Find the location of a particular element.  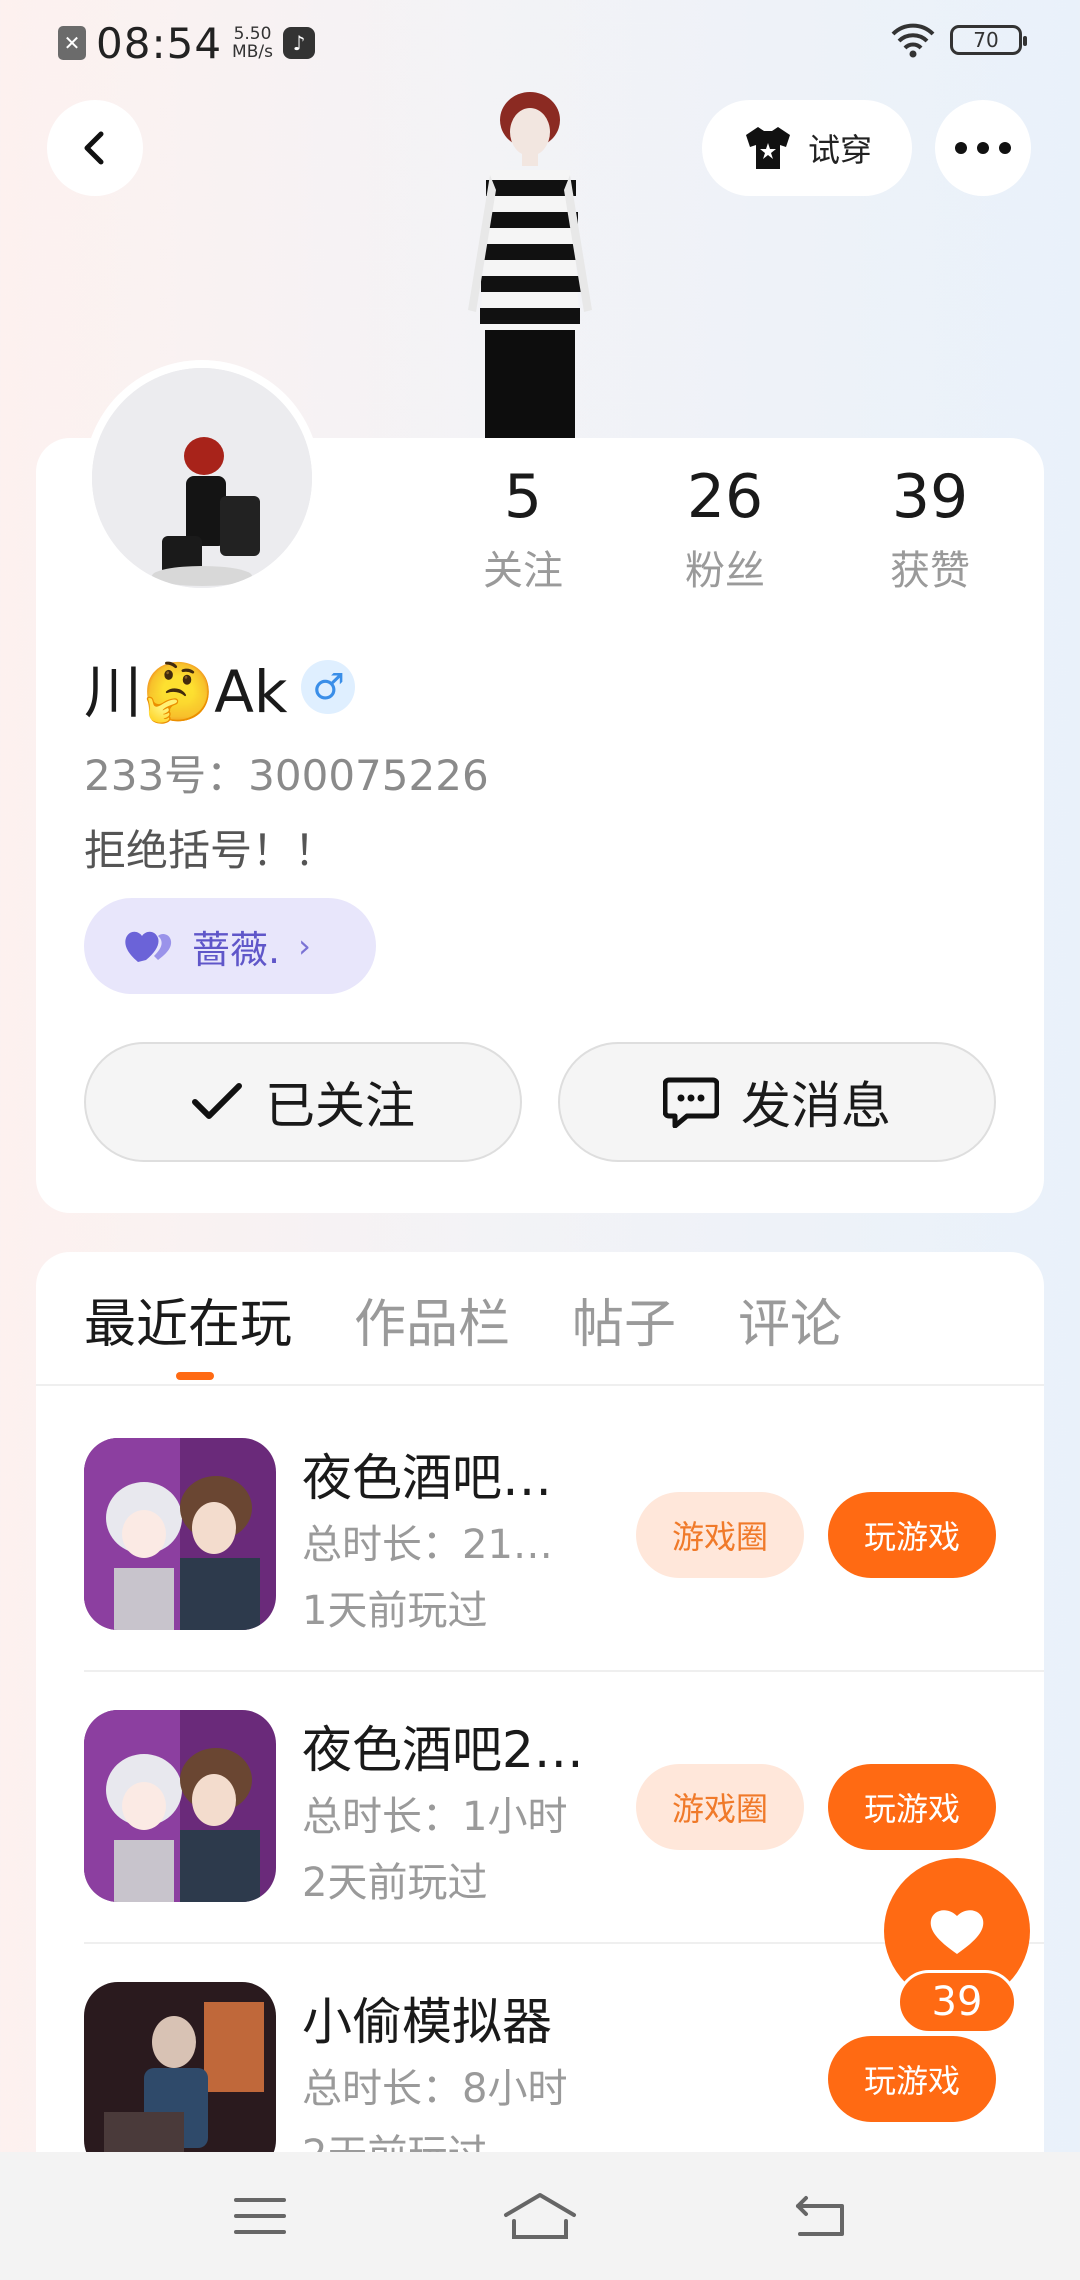

stat-following-value: 5 is located at coordinates (523, 497).